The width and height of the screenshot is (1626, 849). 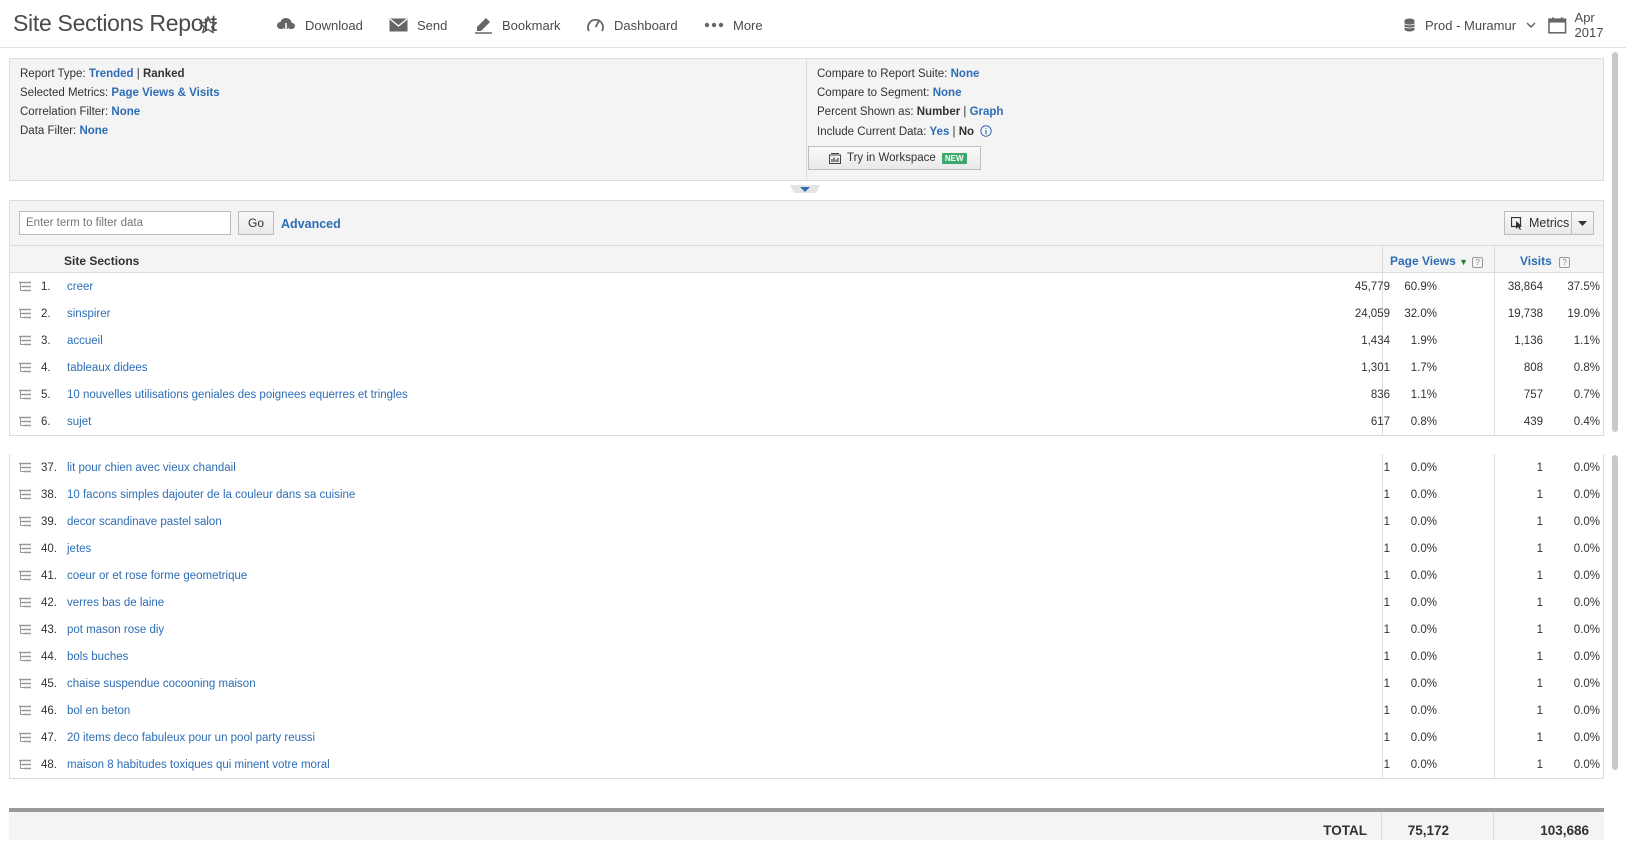 What do you see at coordinates (1464, 262) in the screenshot?
I see `sort-desc-icon: ▼` at bounding box center [1464, 262].